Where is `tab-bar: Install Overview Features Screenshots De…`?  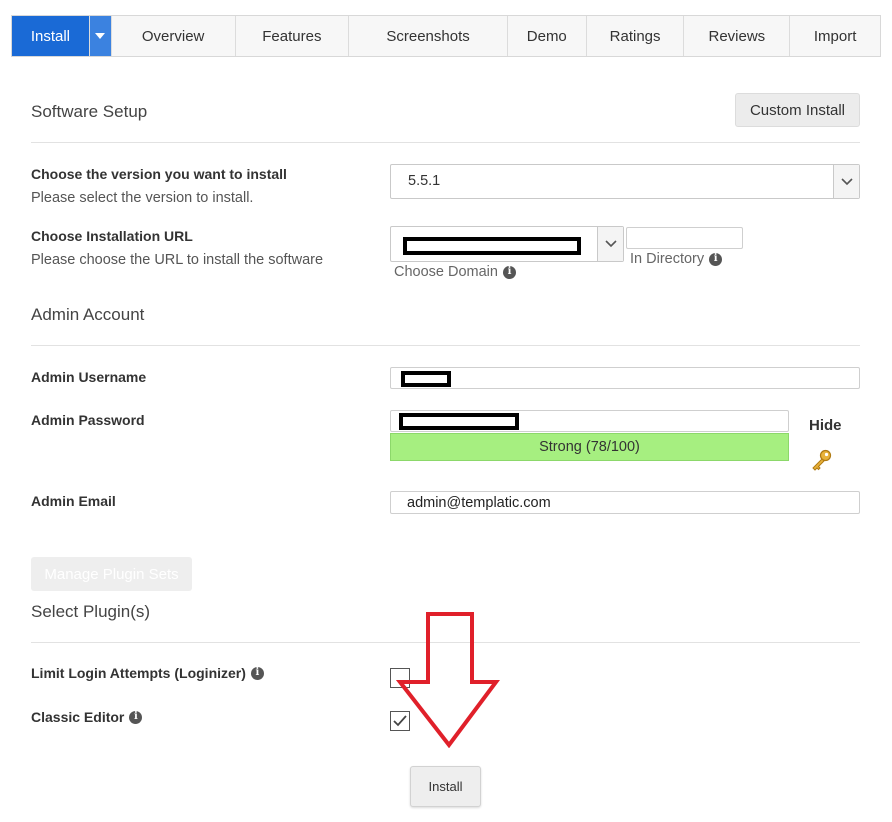 tab-bar: Install Overview Features Screenshots De… is located at coordinates (446, 36).